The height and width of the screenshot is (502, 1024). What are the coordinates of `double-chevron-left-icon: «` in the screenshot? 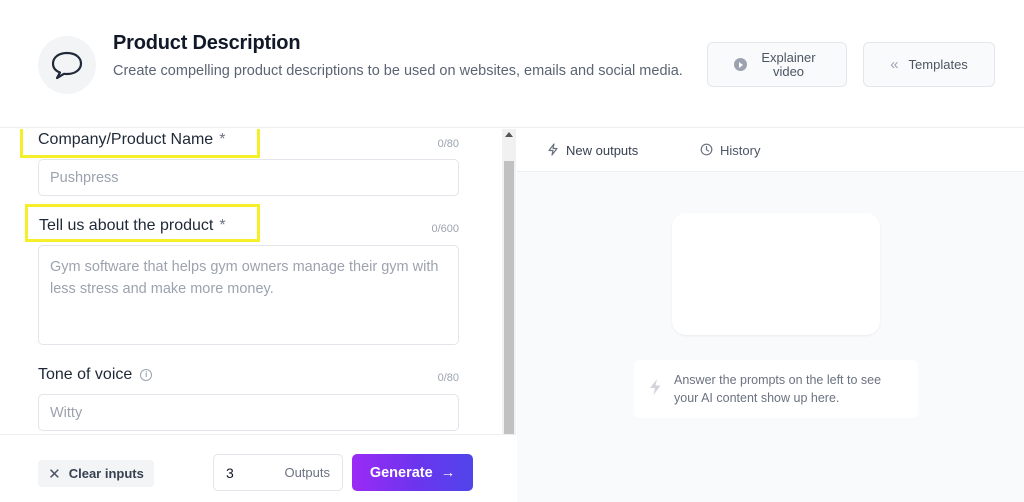 It's located at (894, 64).